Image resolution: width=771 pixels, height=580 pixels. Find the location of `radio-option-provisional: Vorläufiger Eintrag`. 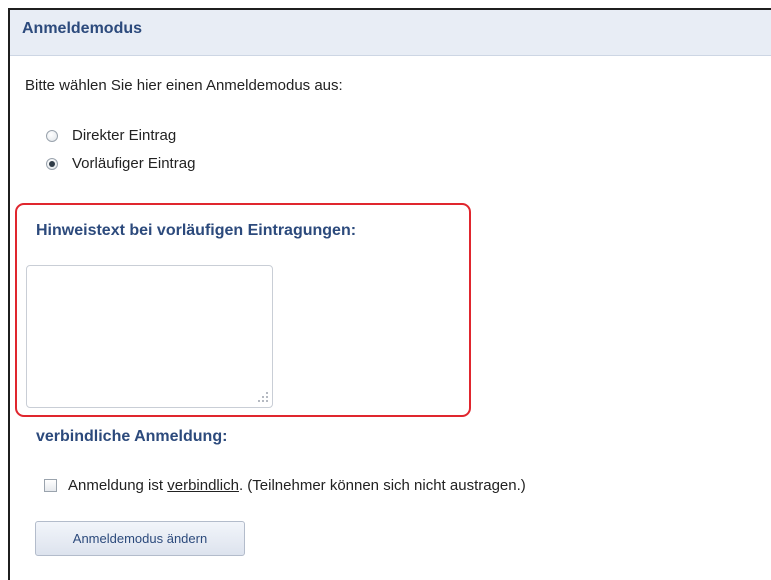

radio-option-provisional: Vorläufiger Eintrag is located at coordinates (120, 163).